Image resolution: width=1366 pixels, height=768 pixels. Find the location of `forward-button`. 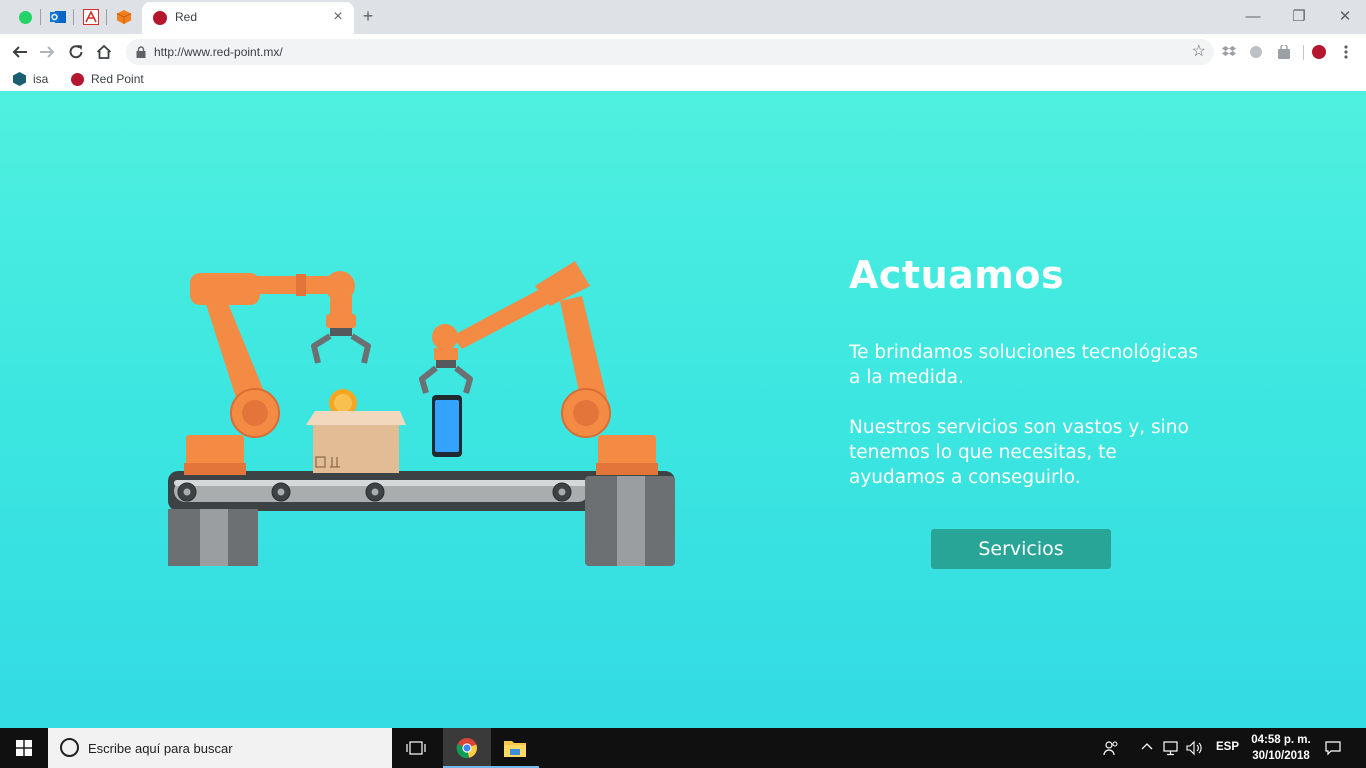

forward-button is located at coordinates (47, 52).